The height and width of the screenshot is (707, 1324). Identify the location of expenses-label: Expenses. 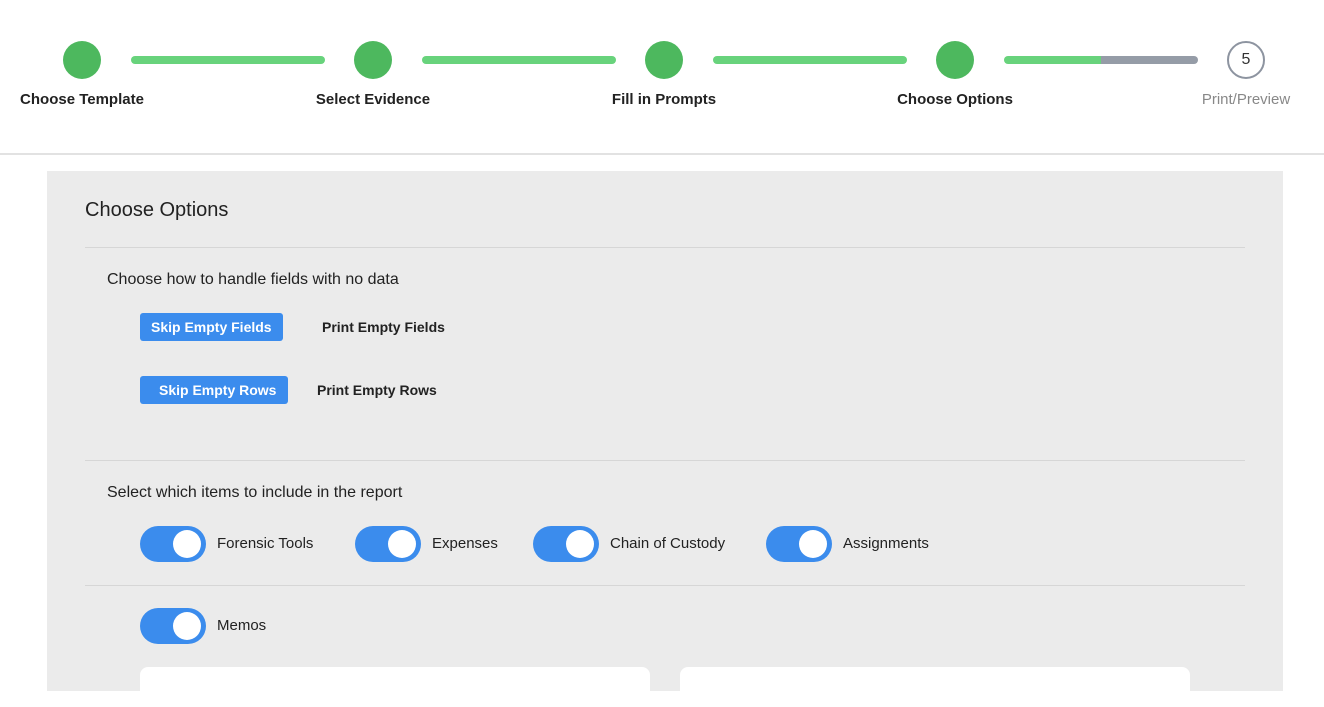
(465, 543).